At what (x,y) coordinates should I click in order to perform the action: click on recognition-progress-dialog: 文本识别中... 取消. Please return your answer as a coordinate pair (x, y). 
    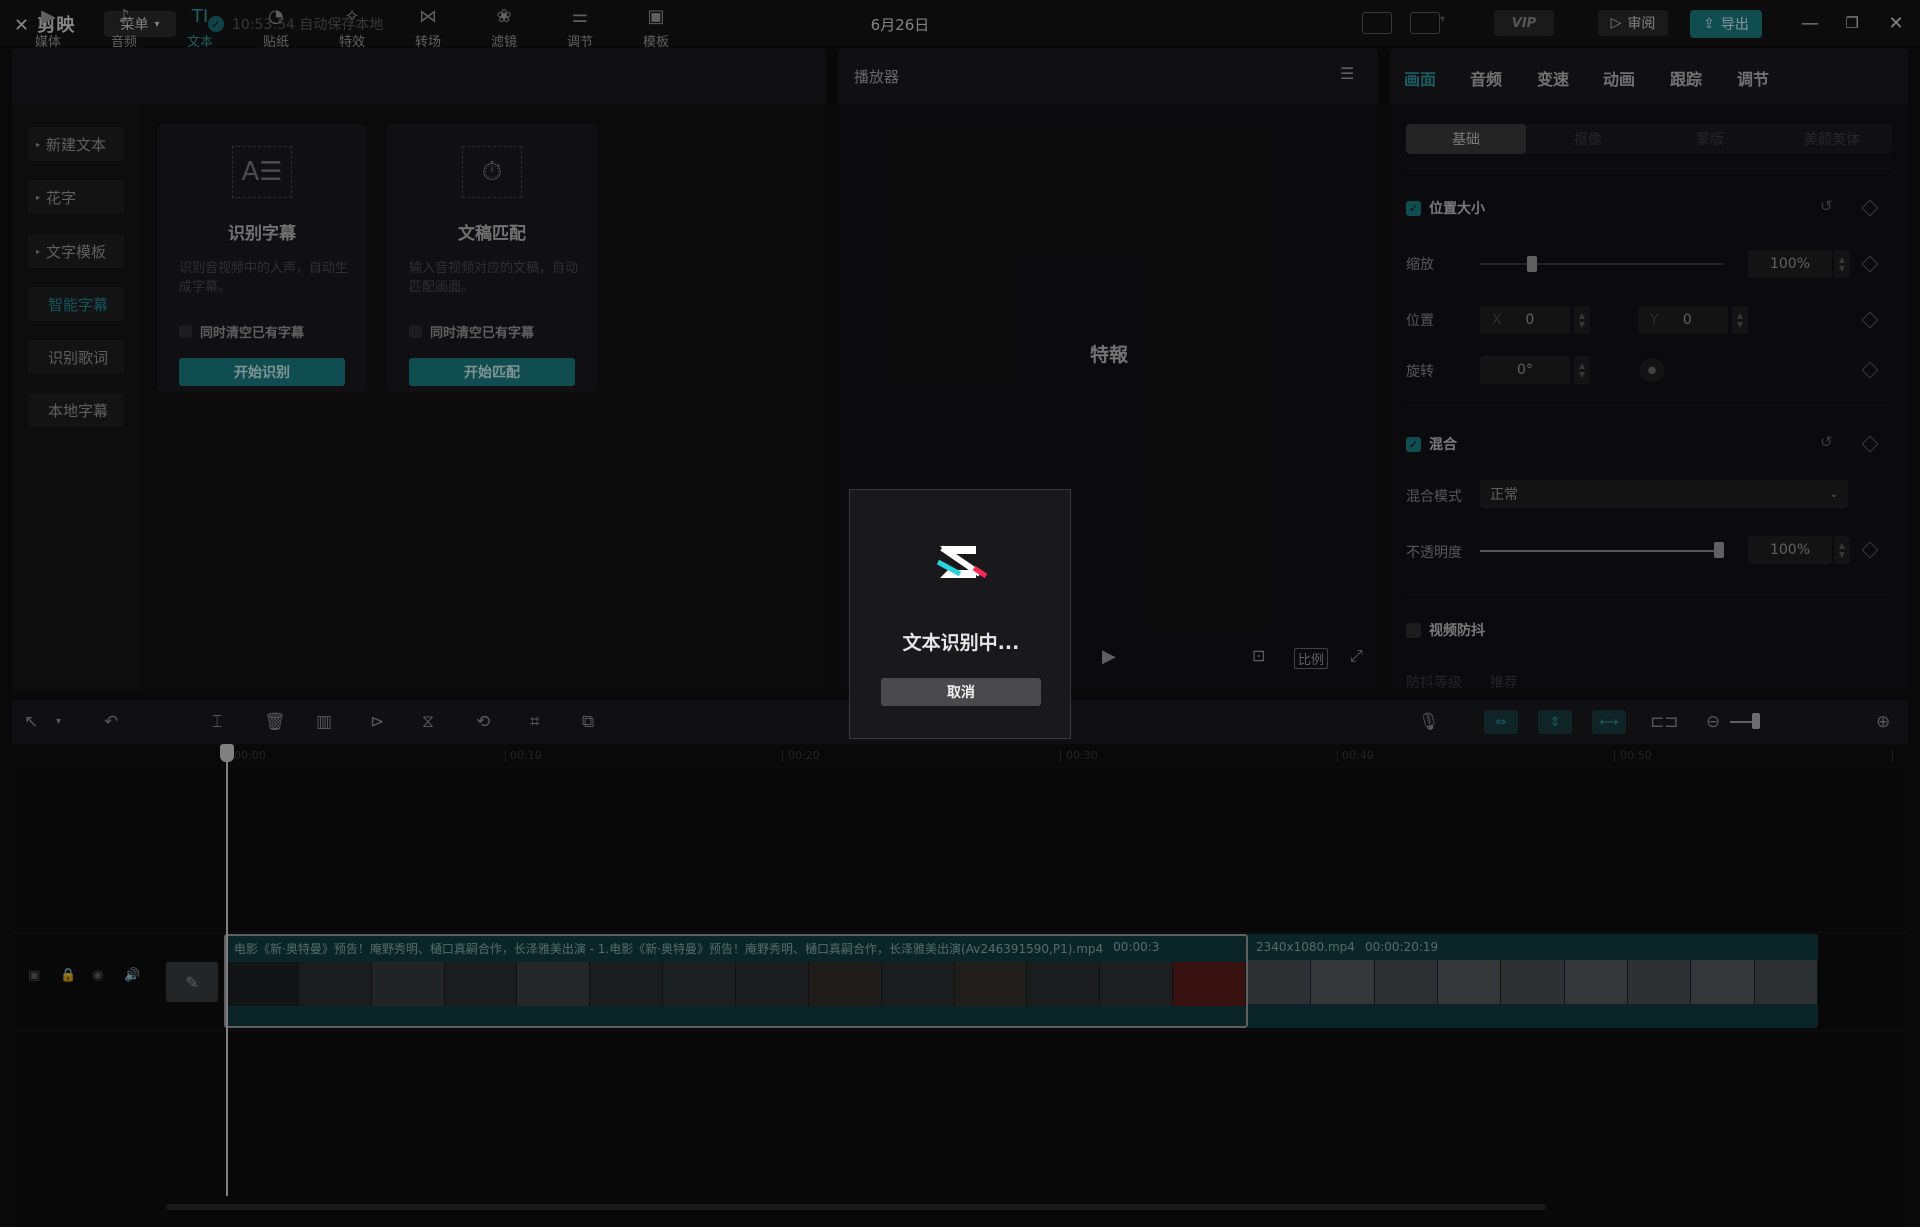
    Looking at the image, I should click on (960, 614).